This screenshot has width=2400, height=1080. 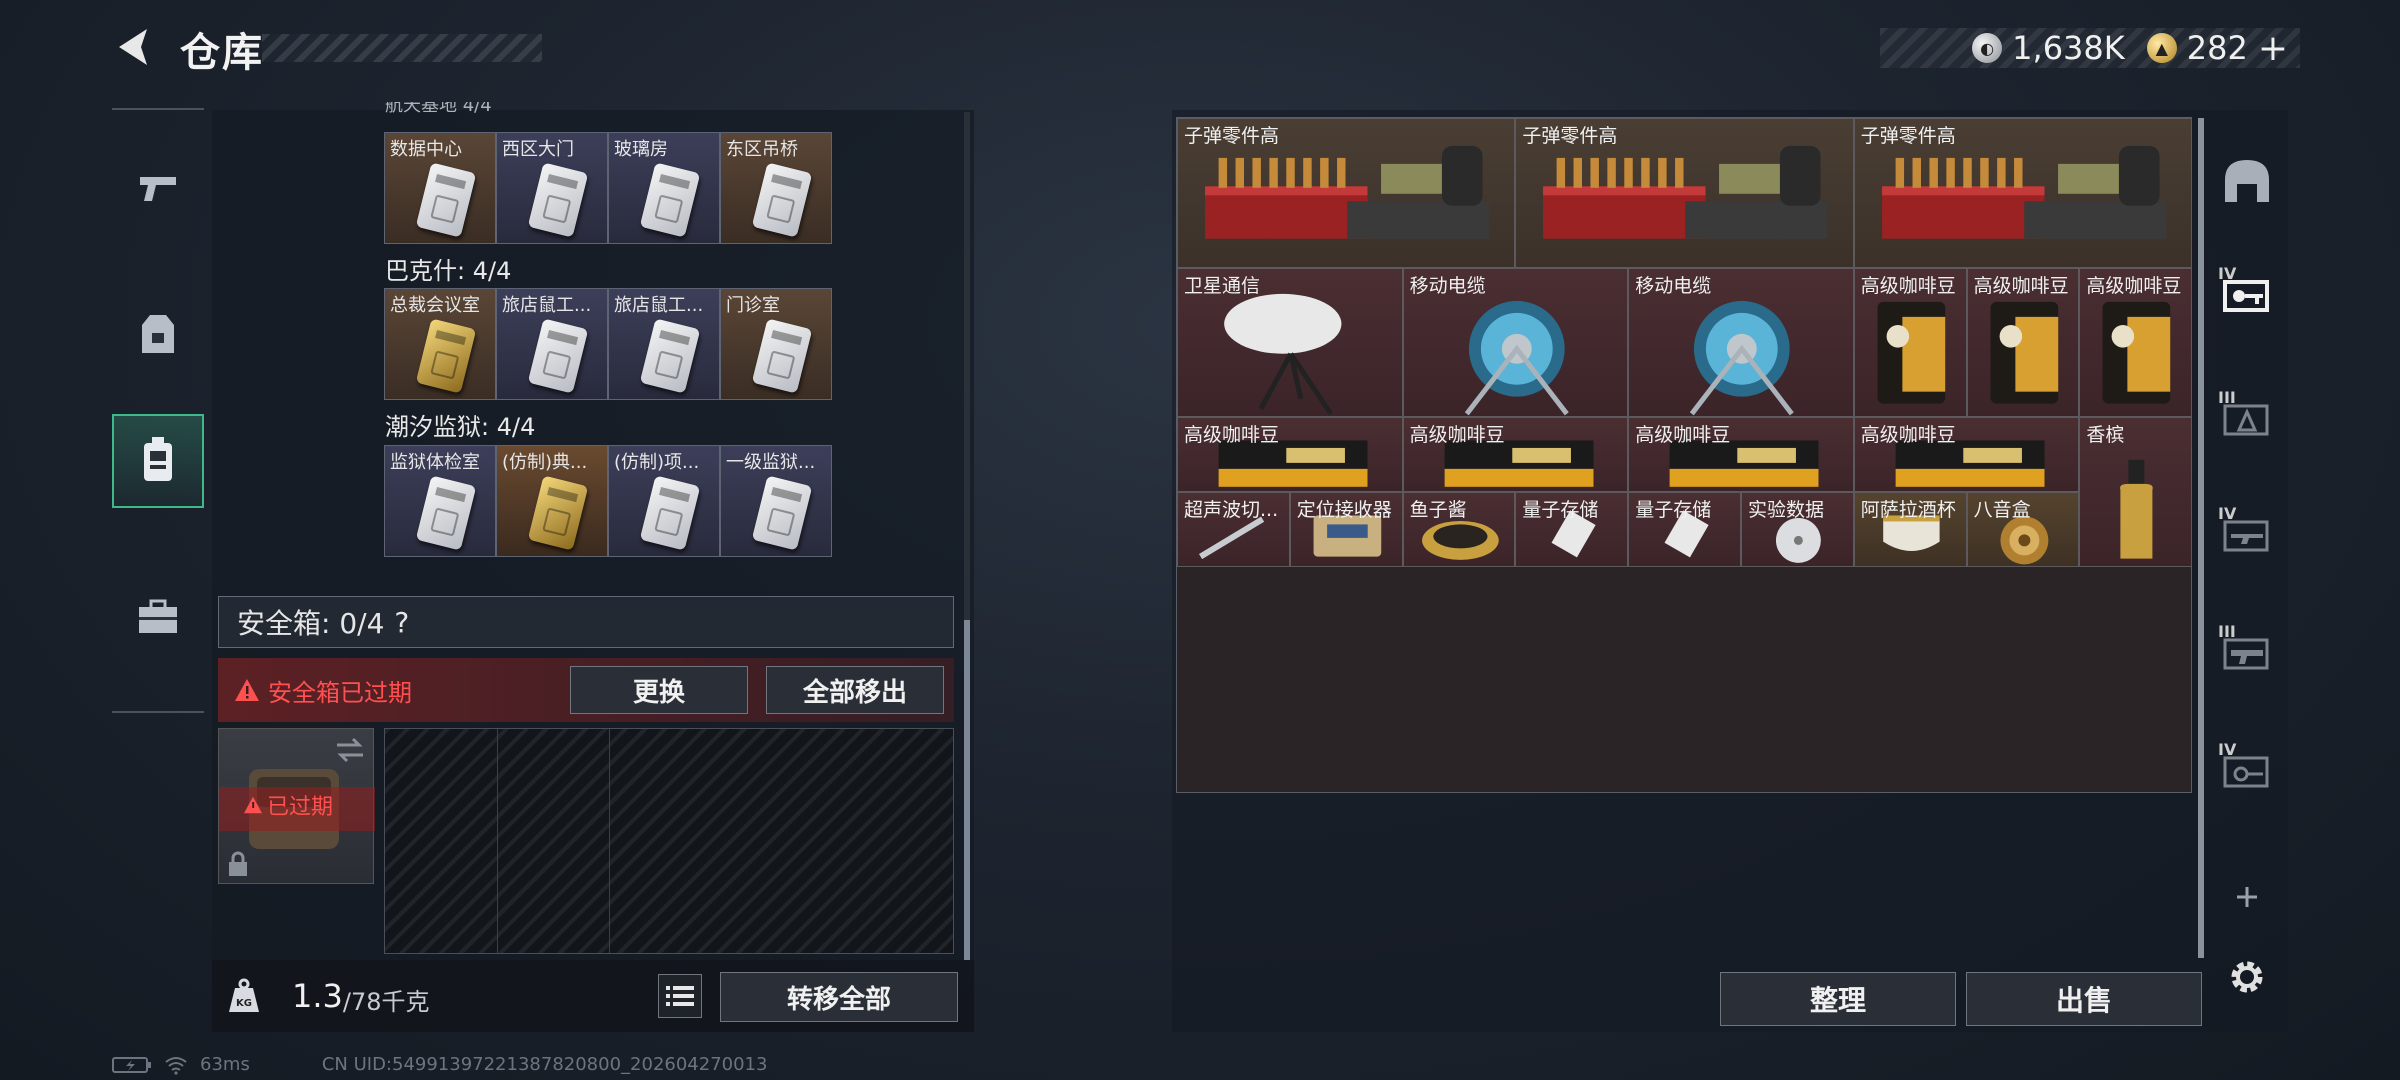 I want to click on stash-tab-4: III, so click(x=2247, y=653).